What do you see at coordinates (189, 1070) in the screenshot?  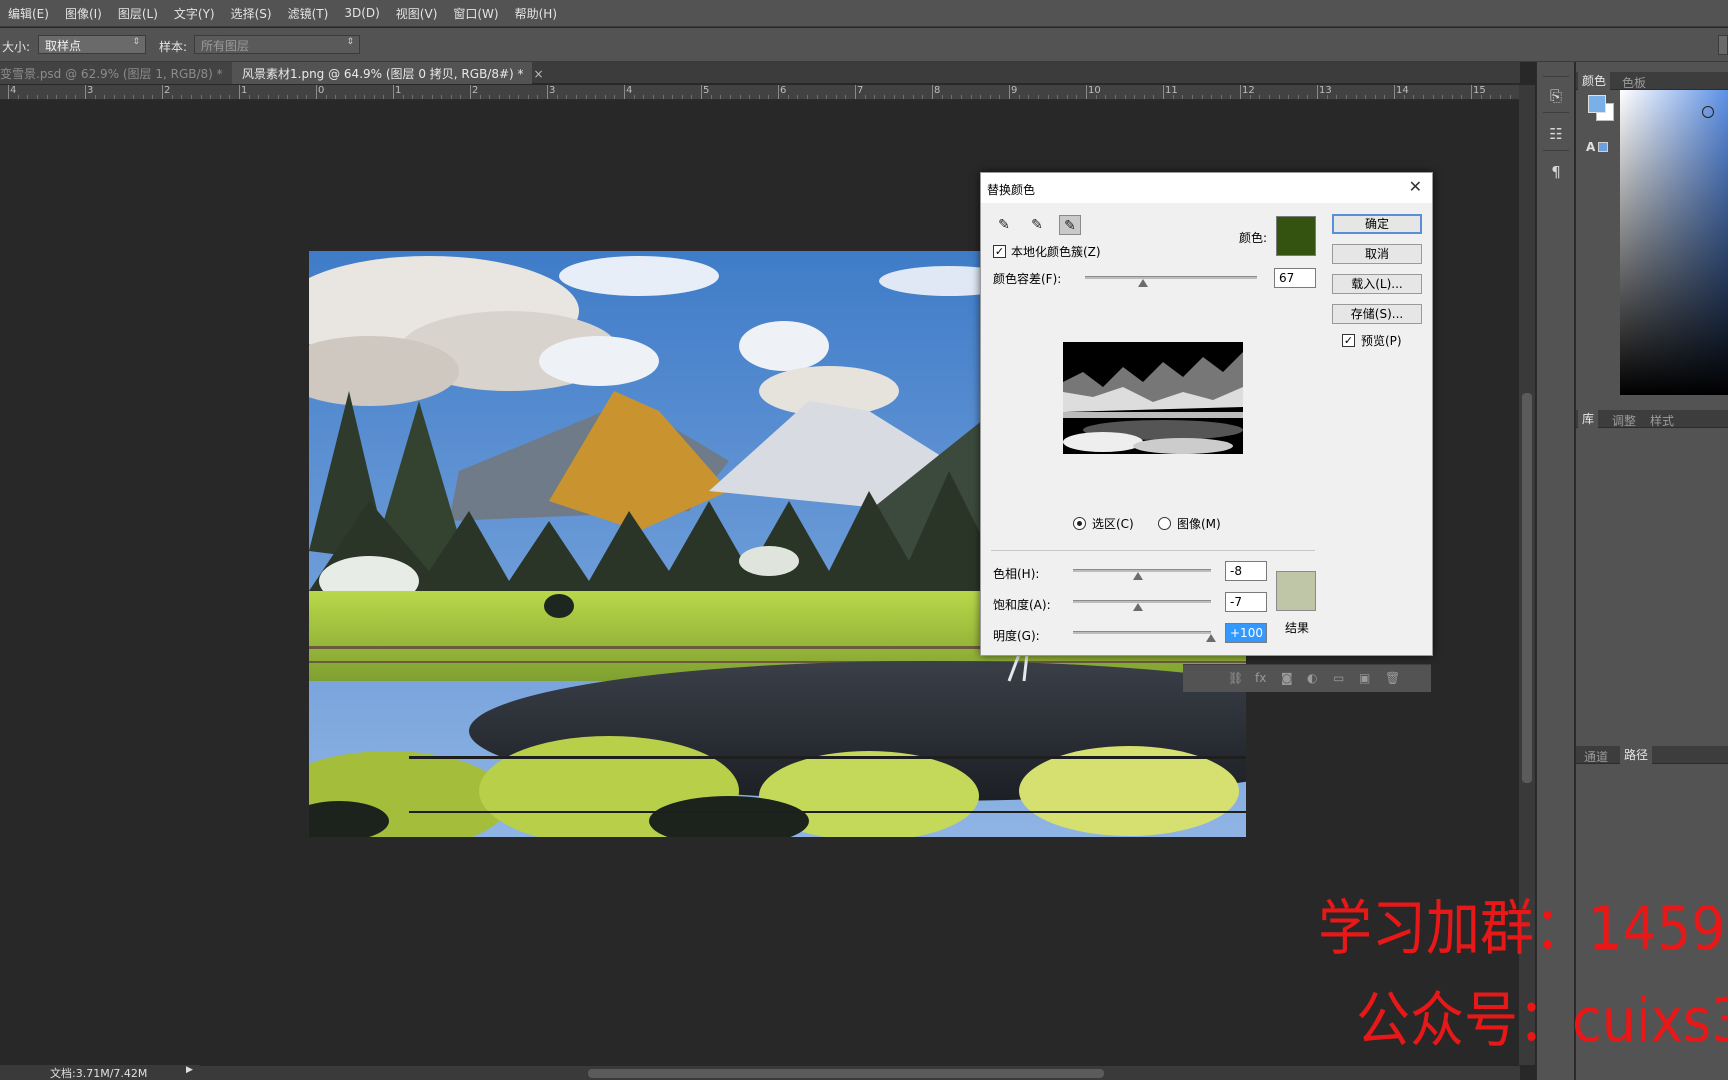 I see `status-menu-arrow-icon: ▶` at bounding box center [189, 1070].